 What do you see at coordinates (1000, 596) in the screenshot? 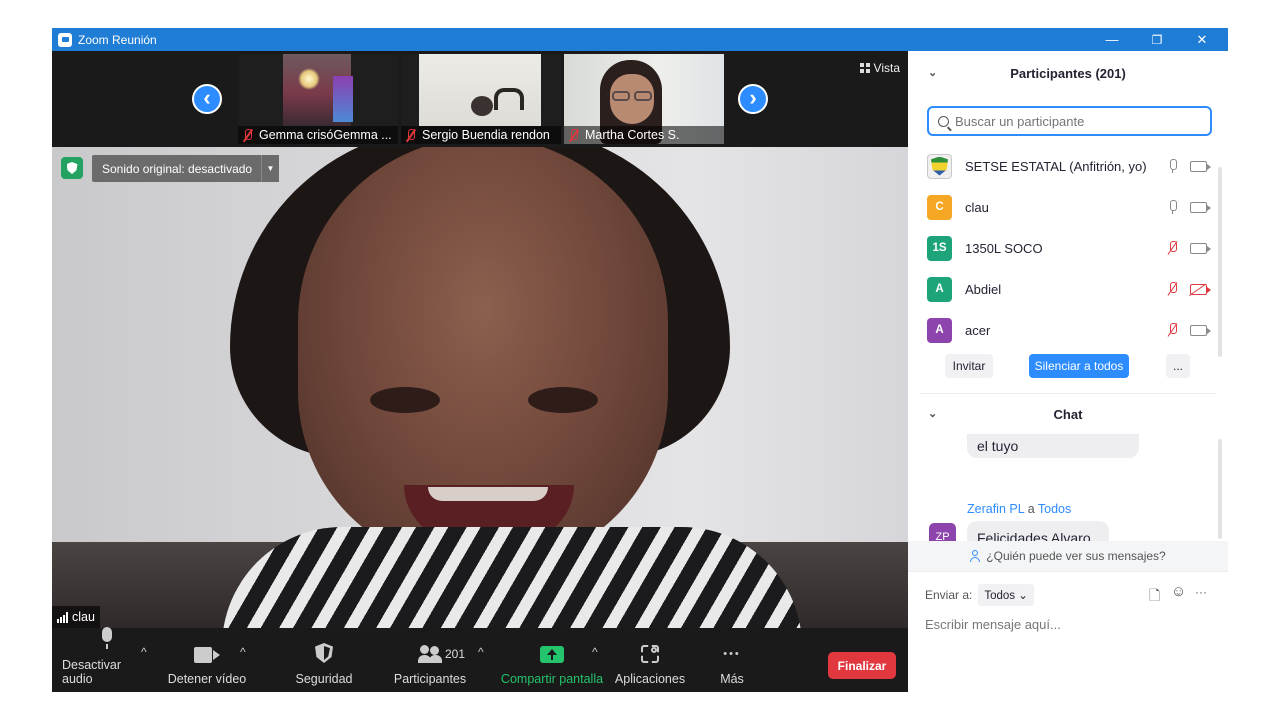
I see `send-to-value: Todos` at bounding box center [1000, 596].